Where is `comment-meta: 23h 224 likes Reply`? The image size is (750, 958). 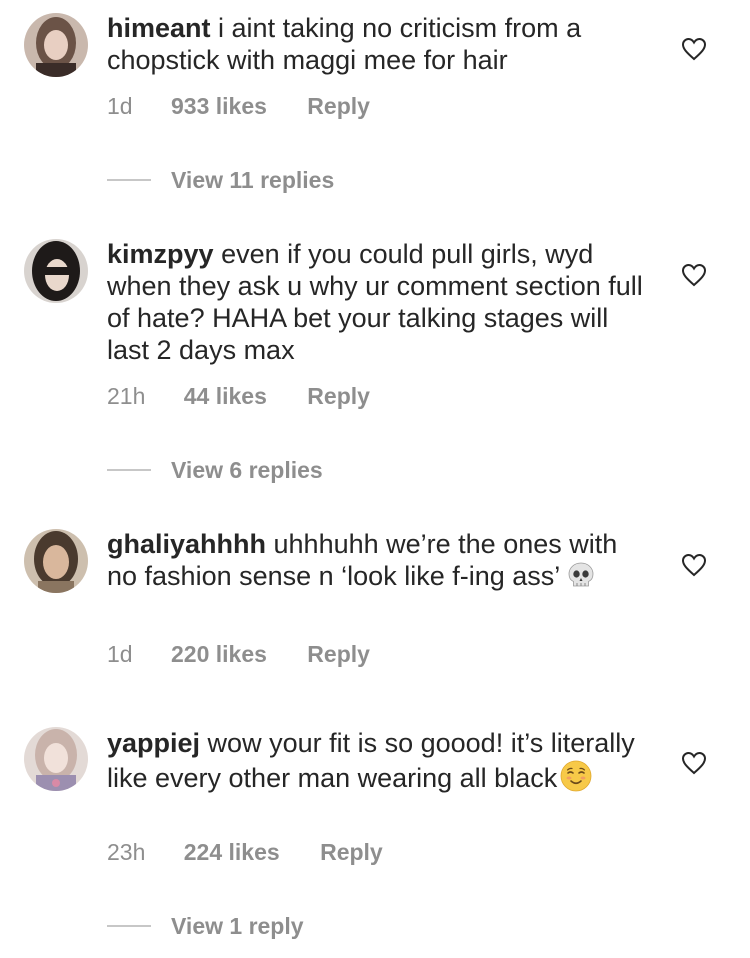
comment-meta: 23h 224 likes Reply is located at coordinates (245, 852).